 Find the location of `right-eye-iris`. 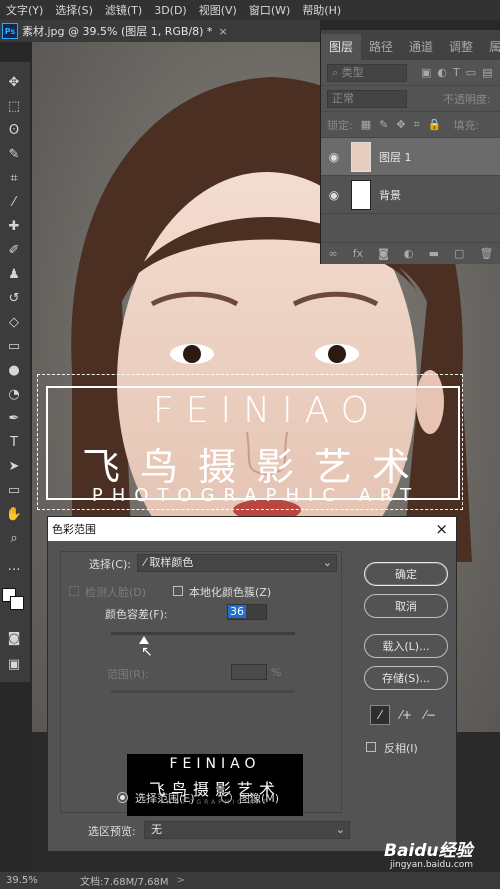

right-eye-iris is located at coordinates (337, 354).